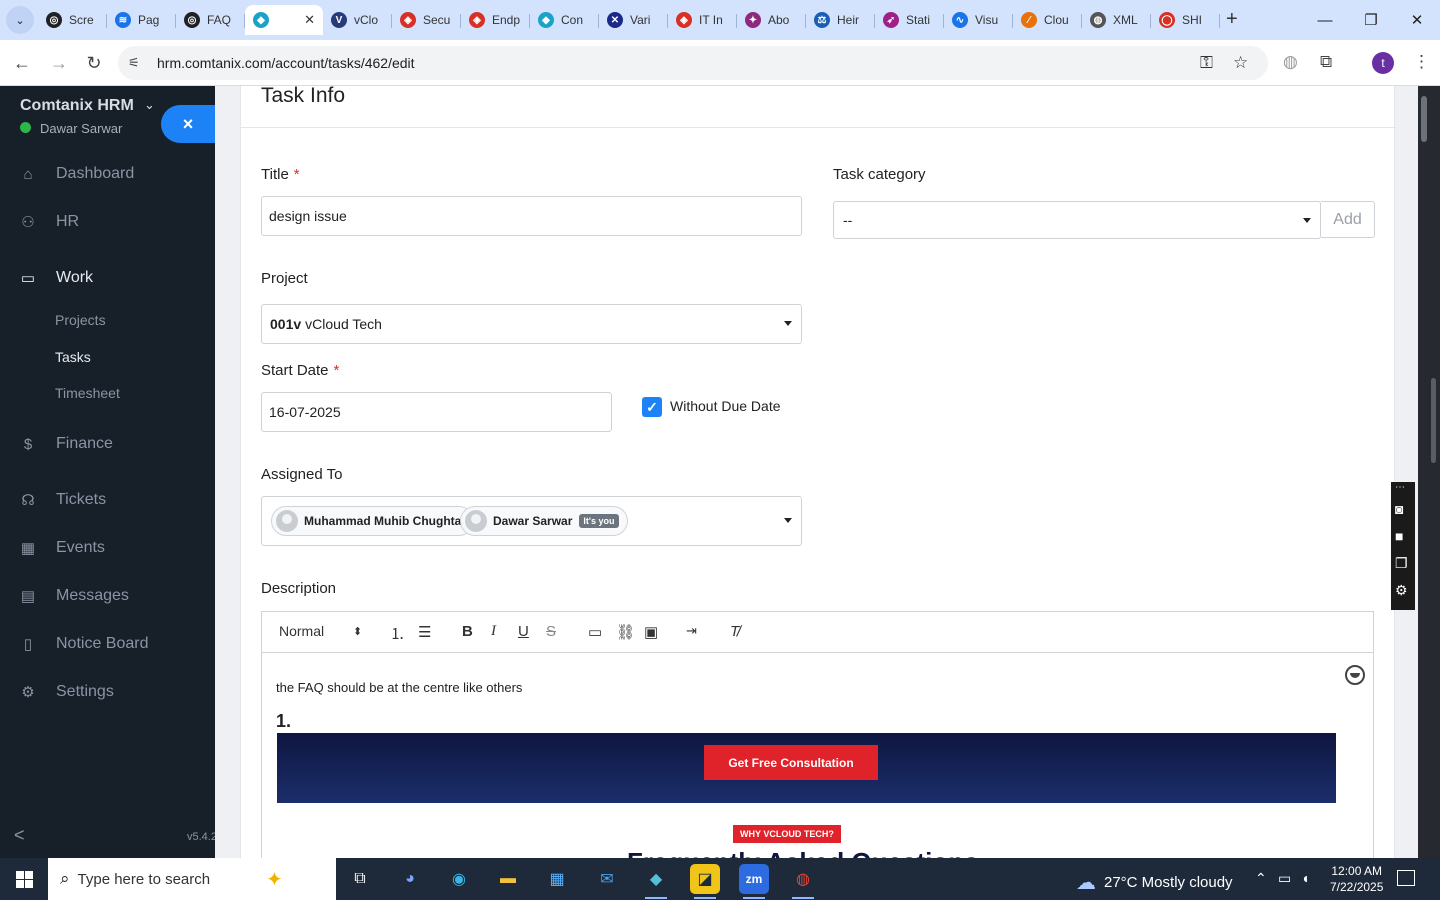 The image size is (1440, 900). What do you see at coordinates (134, 63) in the screenshot?
I see `site-settings-icon: ⚟` at bounding box center [134, 63].